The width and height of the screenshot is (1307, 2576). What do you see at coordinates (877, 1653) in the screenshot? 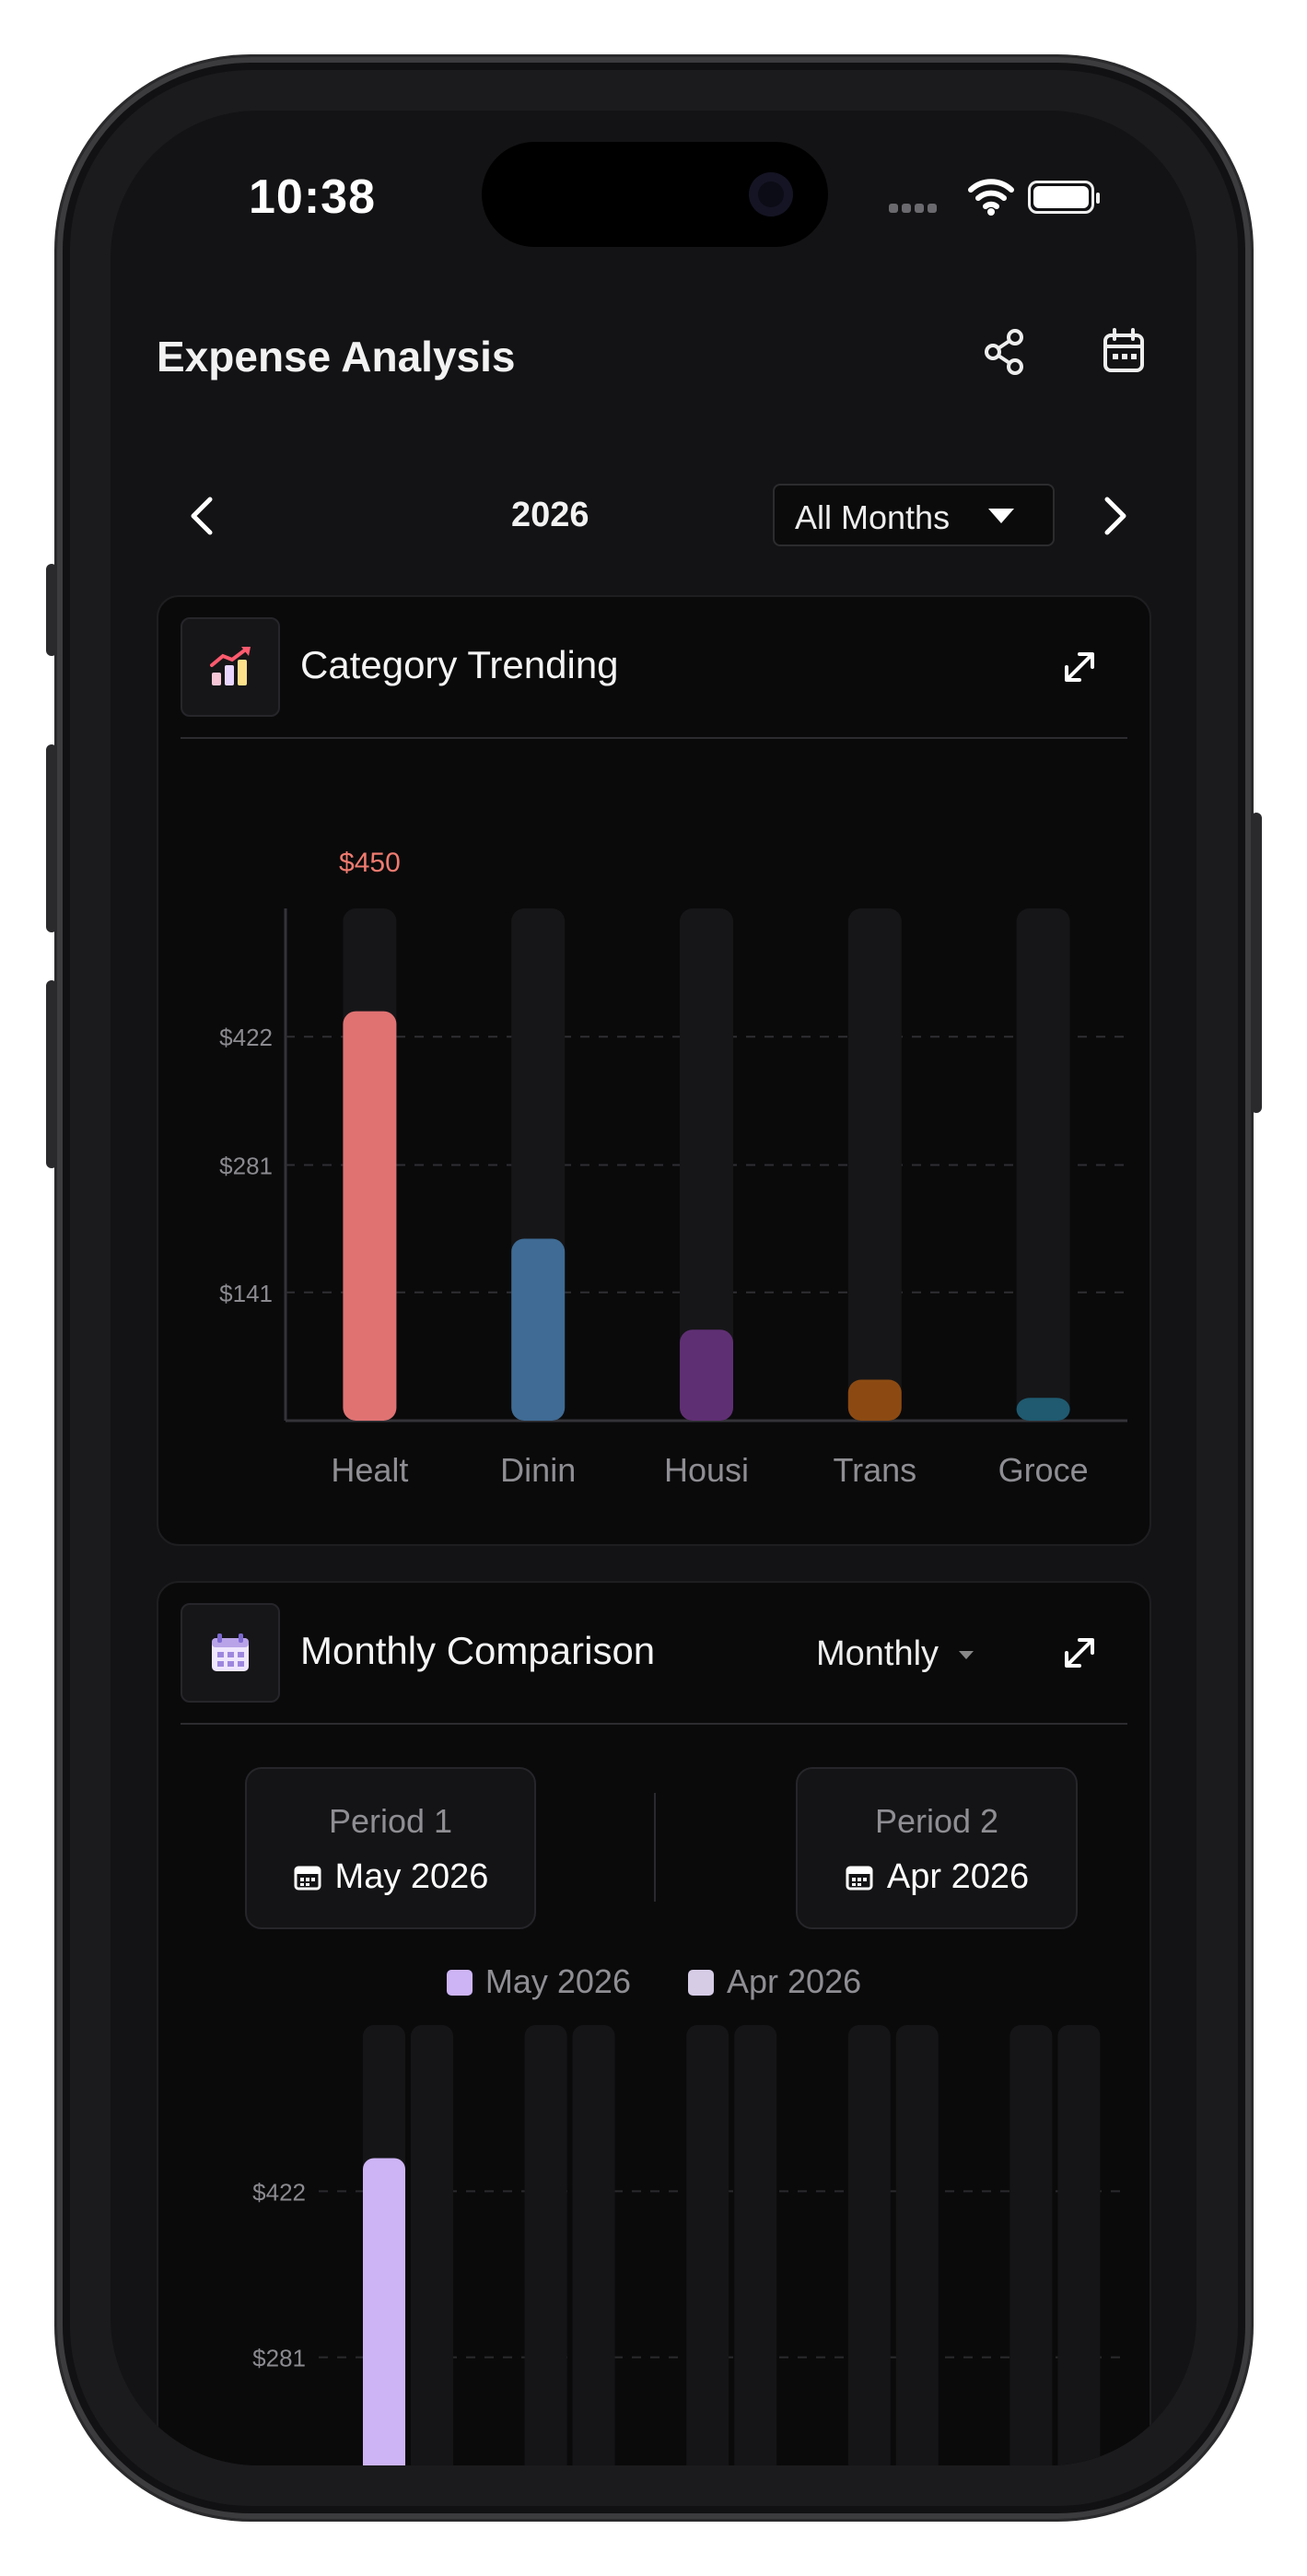
I see `view-mode-value: Monthly` at bounding box center [877, 1653].